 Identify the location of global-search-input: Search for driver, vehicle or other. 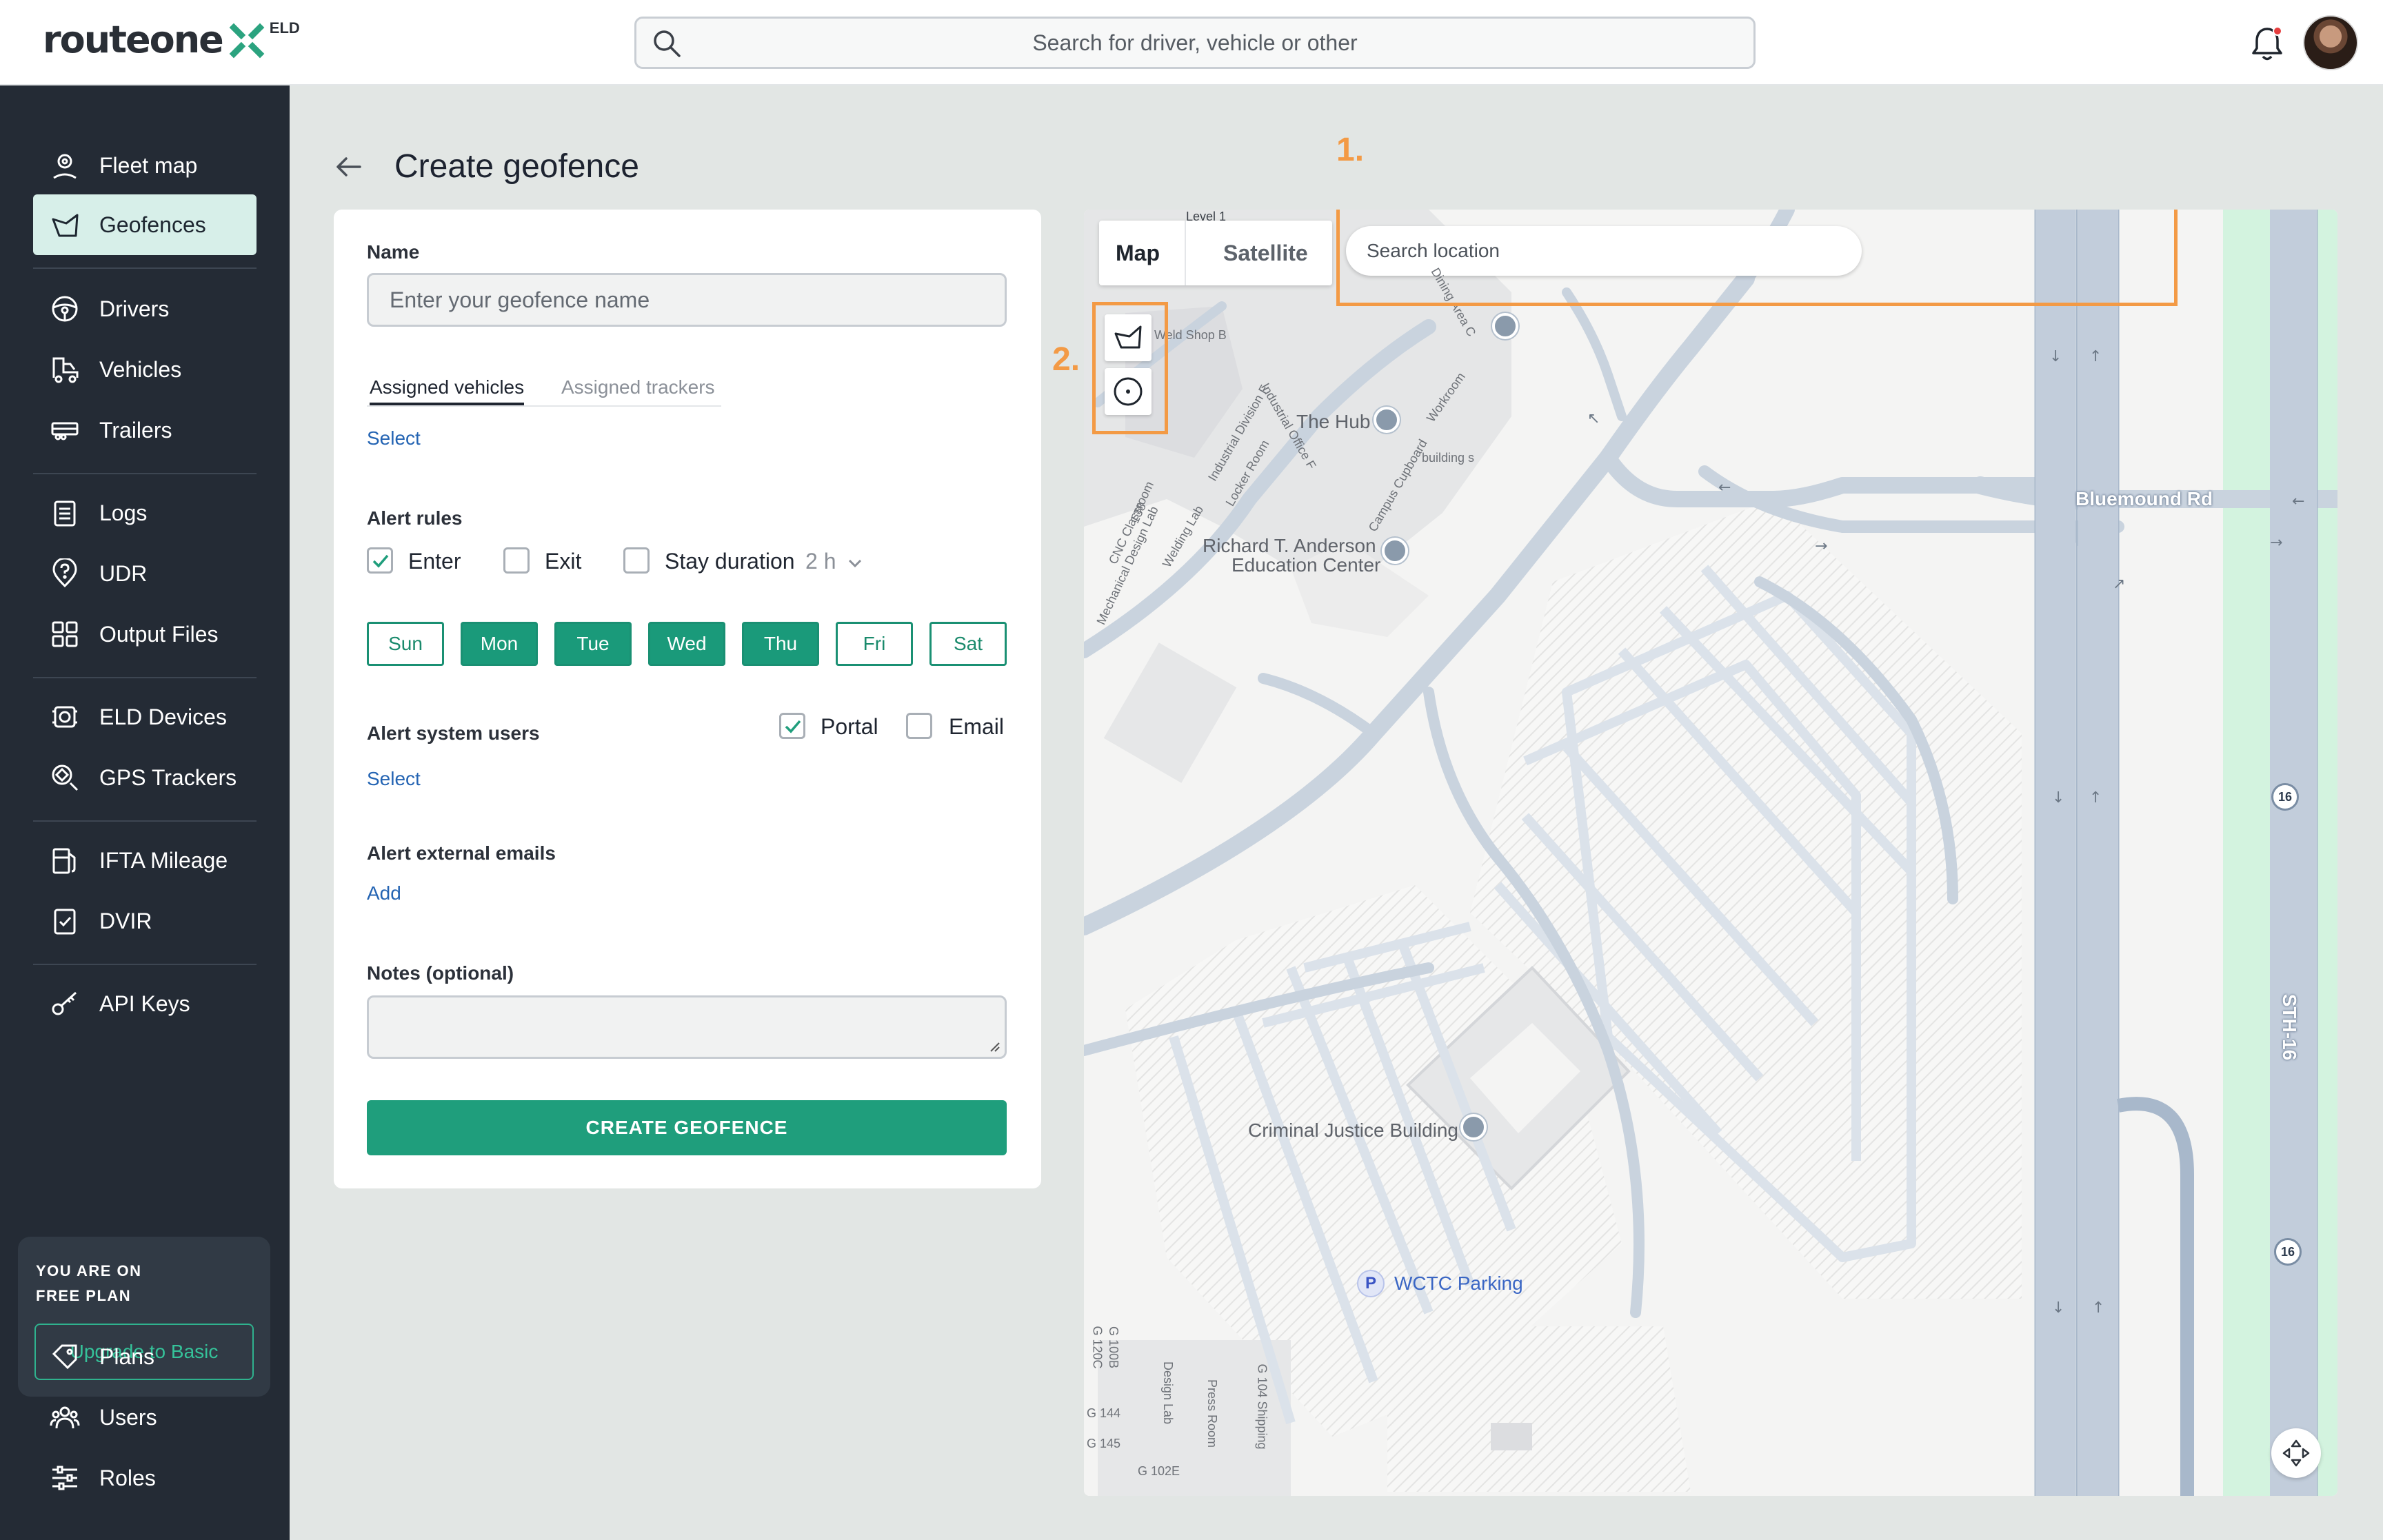
(1195, 43).